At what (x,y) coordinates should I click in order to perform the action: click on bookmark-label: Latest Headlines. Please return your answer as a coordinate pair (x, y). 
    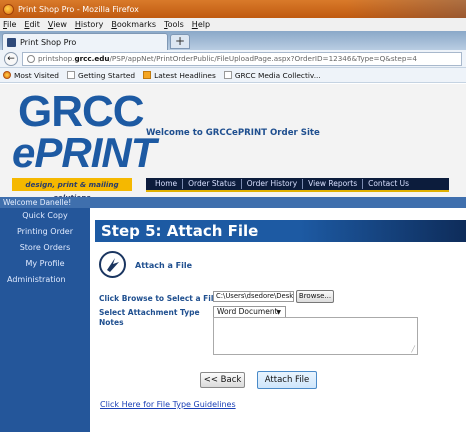
    Looking at the image, I should click on (185, 75).